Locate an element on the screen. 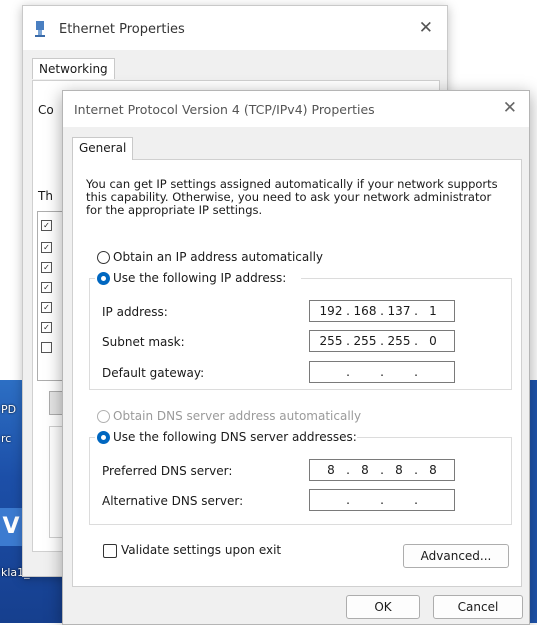 This screenshot has width=537, height=625. ip-octet: 192 is located at coordinates (331, 311).